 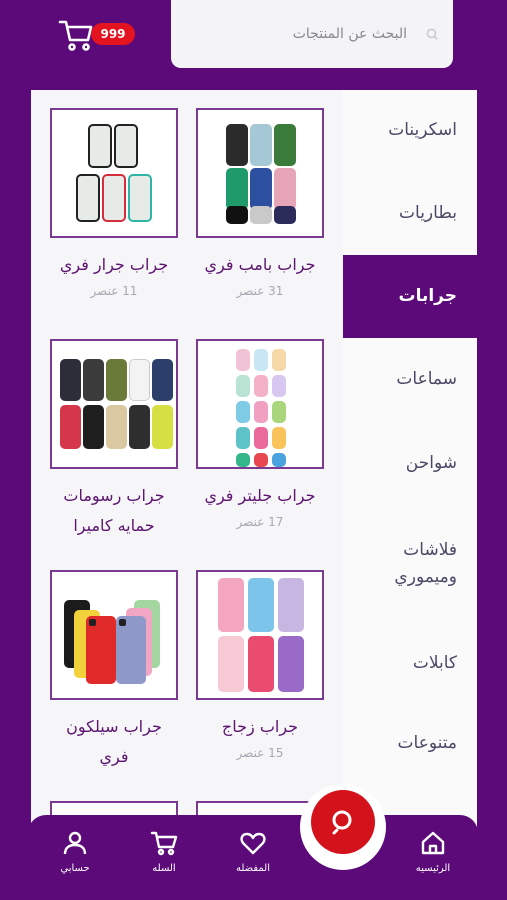 I want to click on category-item-cases: جرابات, so click(x=410, y=296).